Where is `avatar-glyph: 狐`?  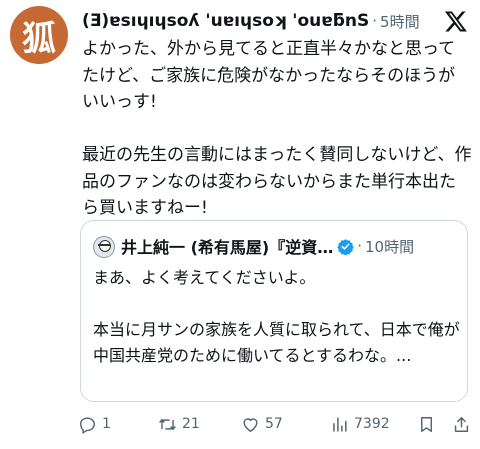 avatar-glyph: 狐 is located at coordinates (39, 38).